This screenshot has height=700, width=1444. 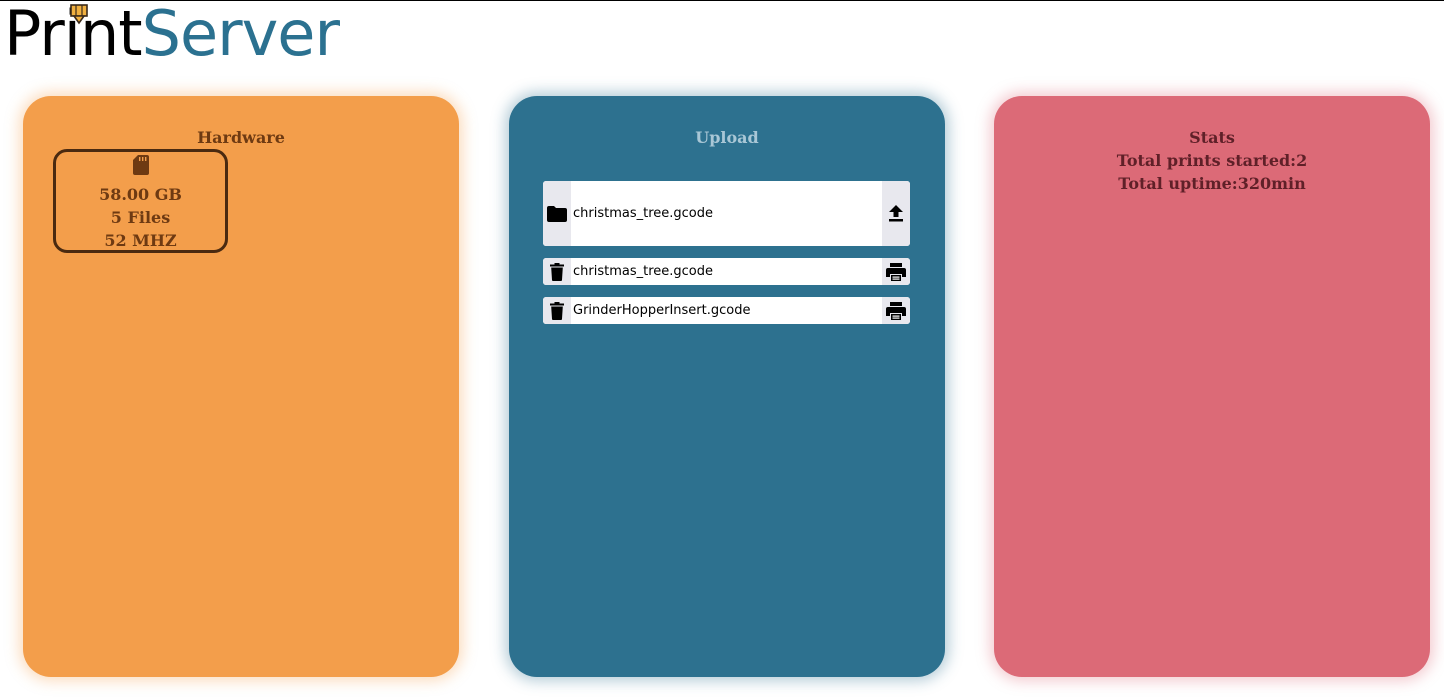 I want to click on selected-file-name: christmas_tree.gcode, so click(x=643, y=213).